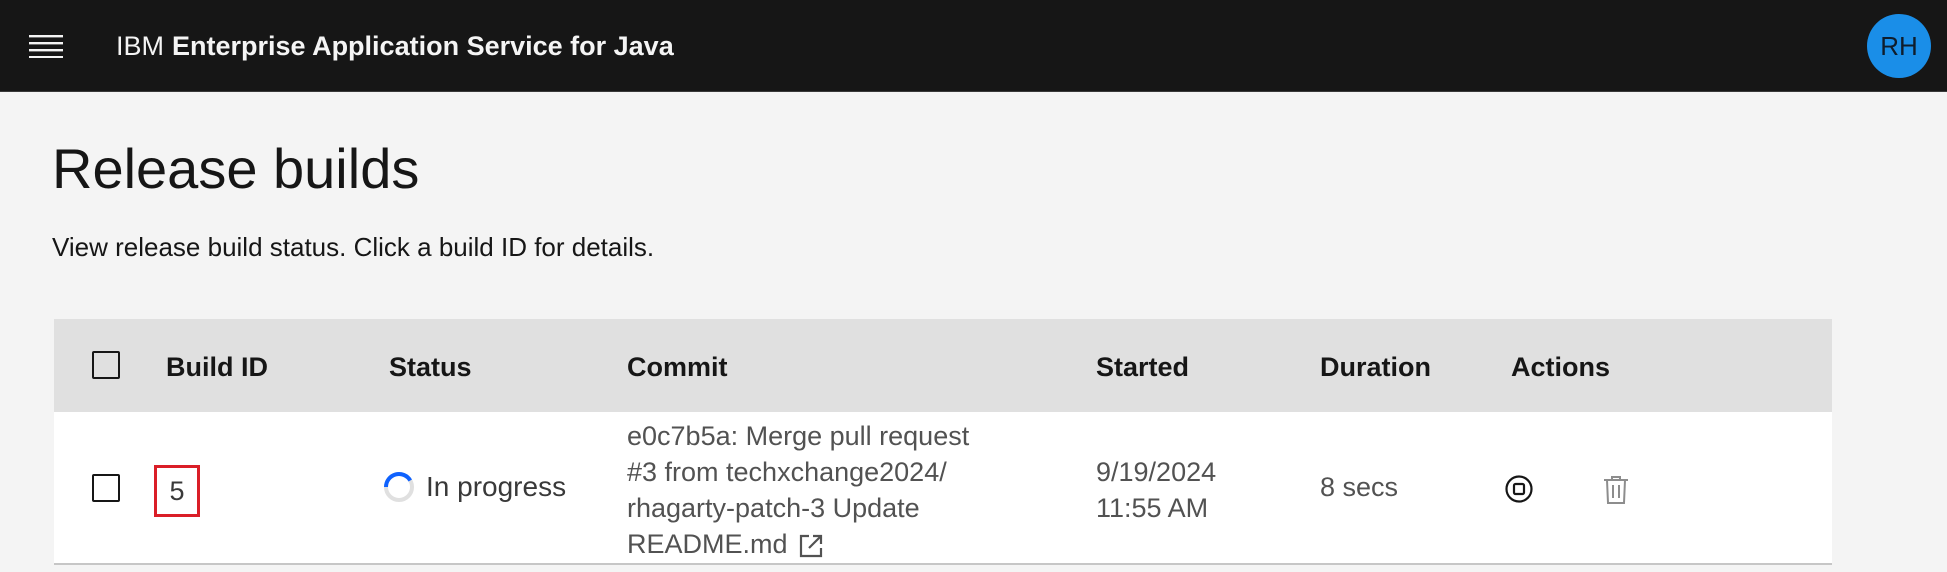 The width and height of the screenshot is (1947, 572). I want to click on row-select-checkbox, so click(106, 488).